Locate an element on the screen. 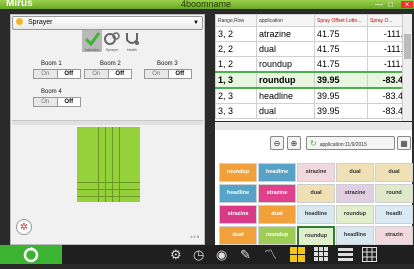  sprayer-icon is located at coordinates (19, 21).